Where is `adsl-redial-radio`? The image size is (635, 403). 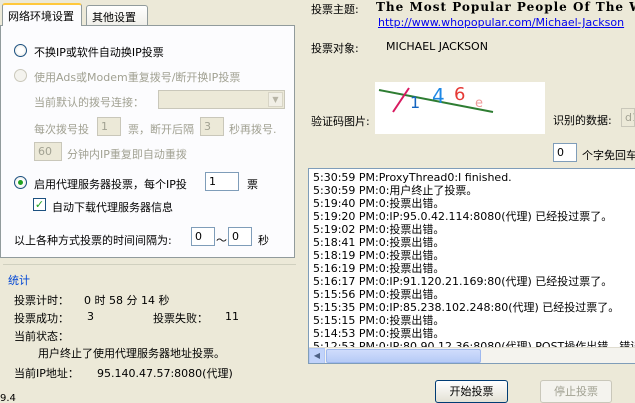 adsl-redial-radio is located at coordinates (20, 75).